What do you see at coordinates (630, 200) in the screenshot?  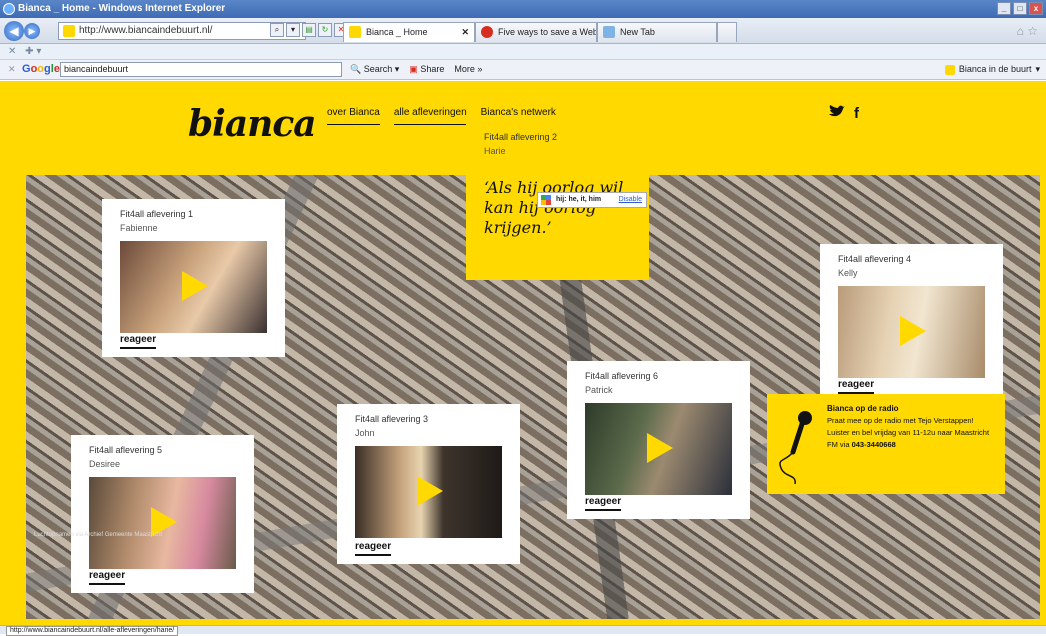 I see `disable-link: Disable` at bounding box center [630, 200].